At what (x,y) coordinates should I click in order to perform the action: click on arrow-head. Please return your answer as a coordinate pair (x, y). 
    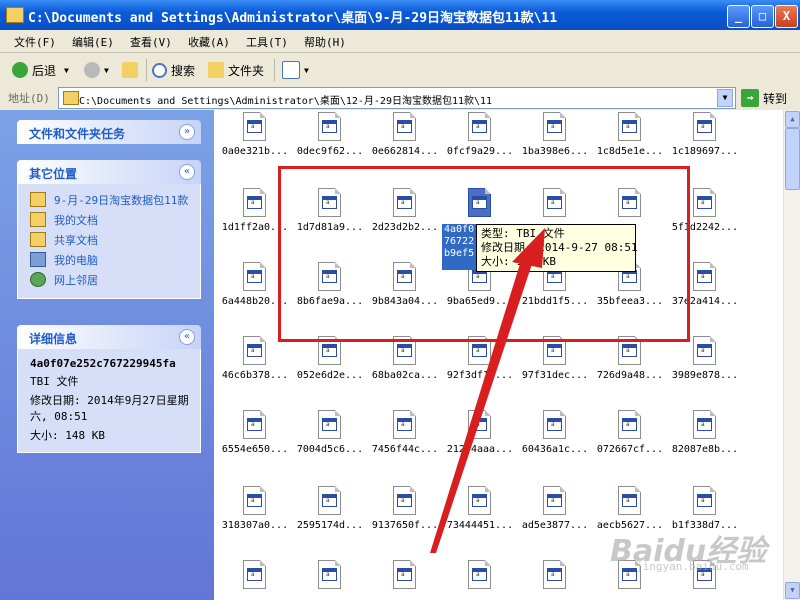
    Looking at the image, I should click on (528, 248).